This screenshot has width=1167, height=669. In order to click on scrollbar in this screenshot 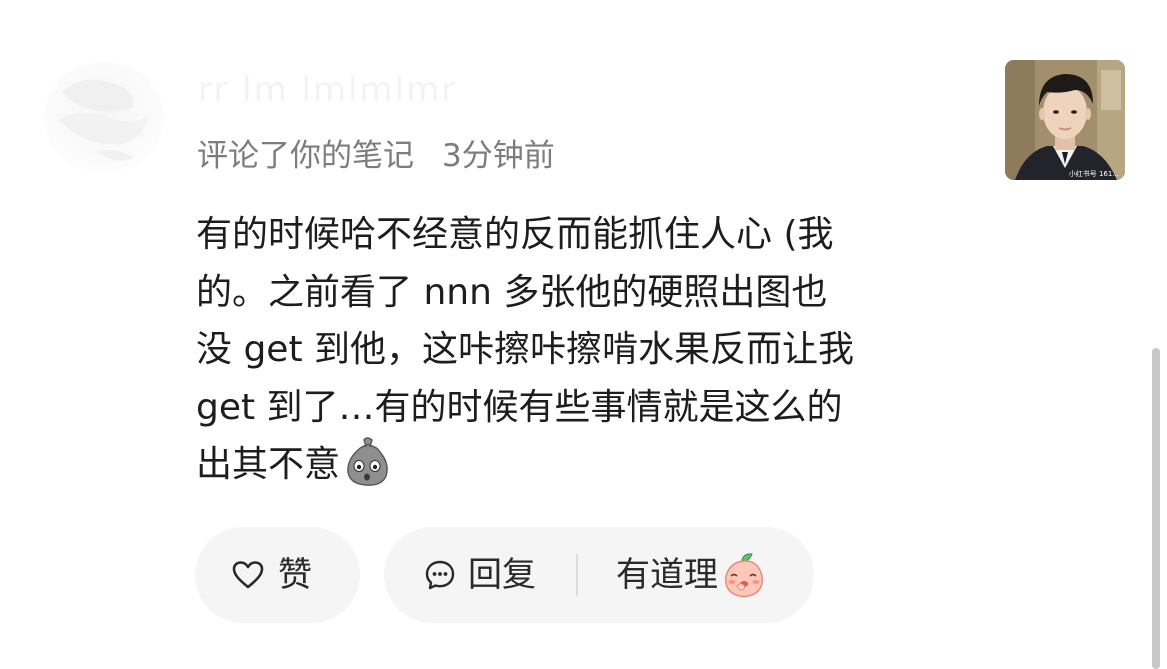, I will do `click(1156, 508)`.